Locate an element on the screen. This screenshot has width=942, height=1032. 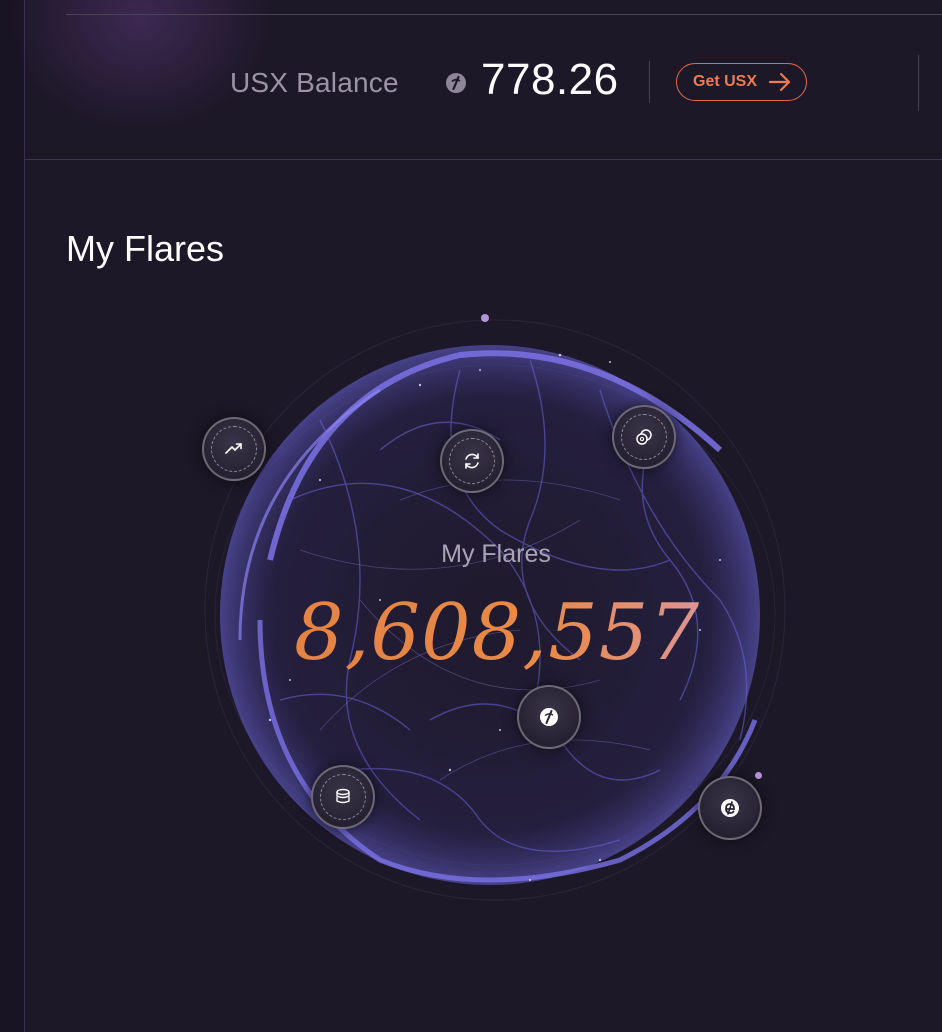
trending-up-icon is located at coordinates (233, 448).